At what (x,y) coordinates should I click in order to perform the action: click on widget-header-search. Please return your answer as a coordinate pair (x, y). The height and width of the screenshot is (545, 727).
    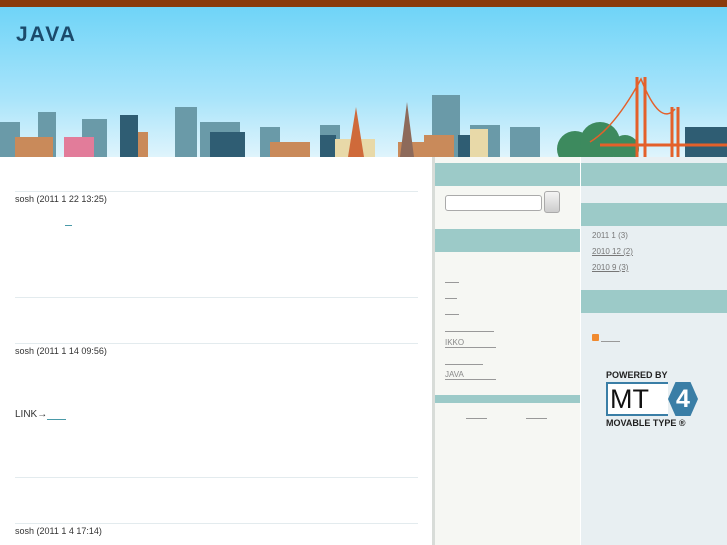
    Looking at the image, I should click on (507, 174).